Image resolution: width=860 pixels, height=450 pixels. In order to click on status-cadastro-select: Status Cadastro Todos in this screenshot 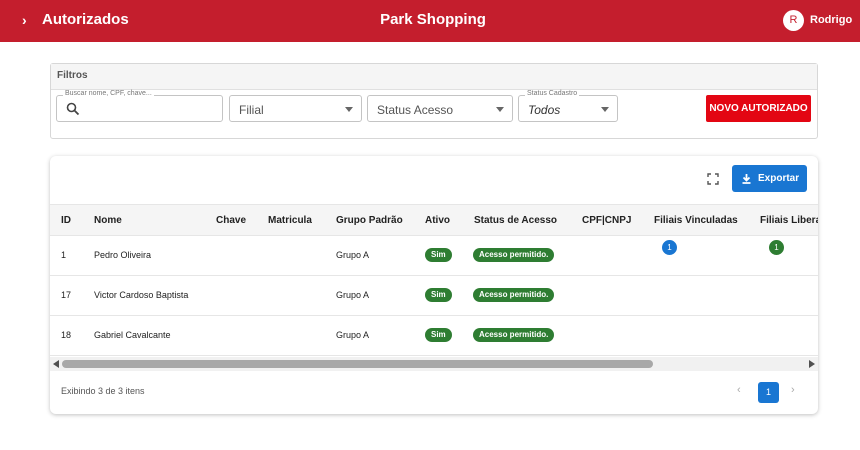, I will do `click(568, 106)`.